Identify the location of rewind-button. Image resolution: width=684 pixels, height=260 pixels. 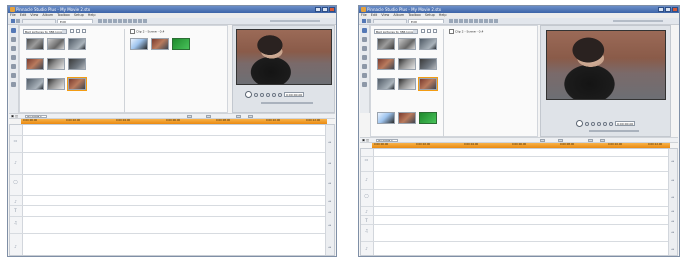
(593, 123).